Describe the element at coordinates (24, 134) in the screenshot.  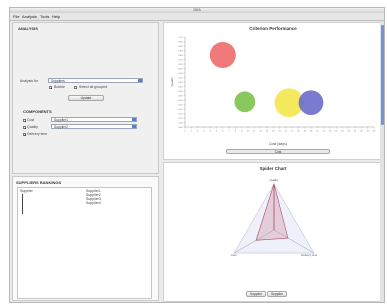
I see `delivery-checkbox` at that location.